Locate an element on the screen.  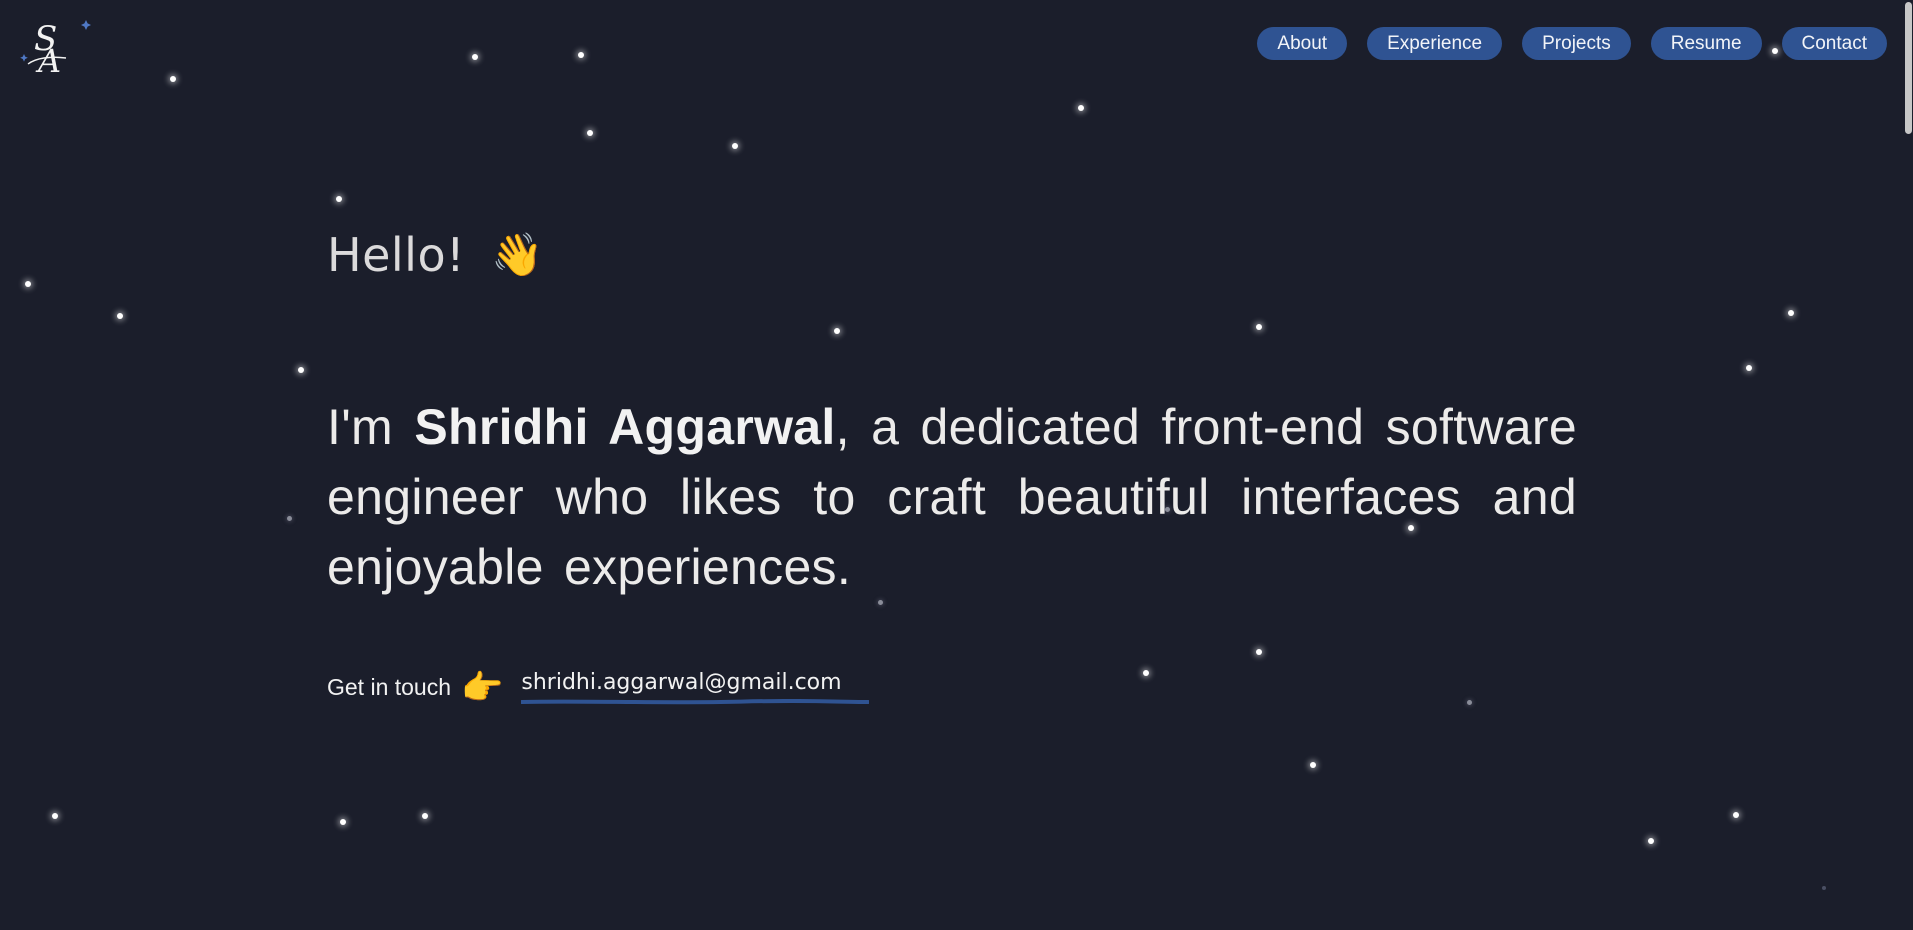
email-link-wrapper: shridhi.aggarwal@gmail.com is located at coordinates (695, 687).